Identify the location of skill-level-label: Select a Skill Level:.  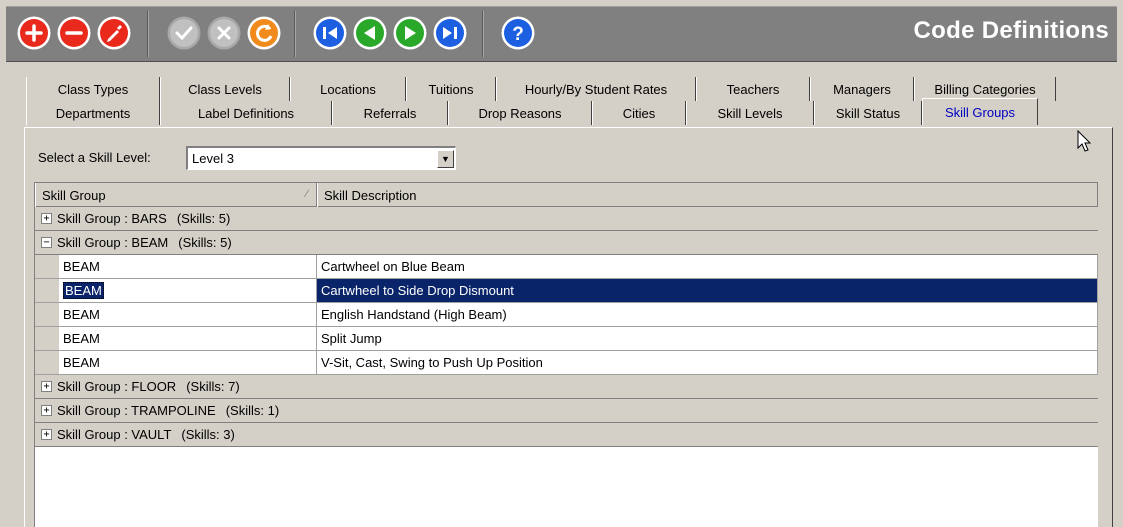
(94, 157).